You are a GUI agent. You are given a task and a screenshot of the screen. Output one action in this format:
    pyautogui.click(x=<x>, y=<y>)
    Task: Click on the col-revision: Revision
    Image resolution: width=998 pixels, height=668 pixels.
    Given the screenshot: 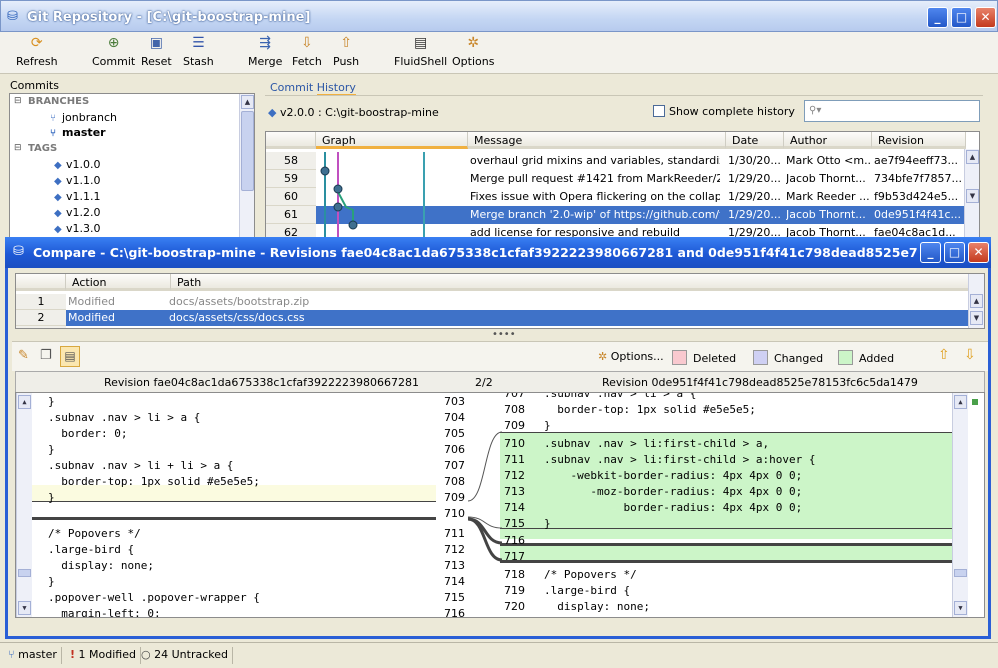 What is the action you would take?
    pyautogui.click(x=919, y=140)
    